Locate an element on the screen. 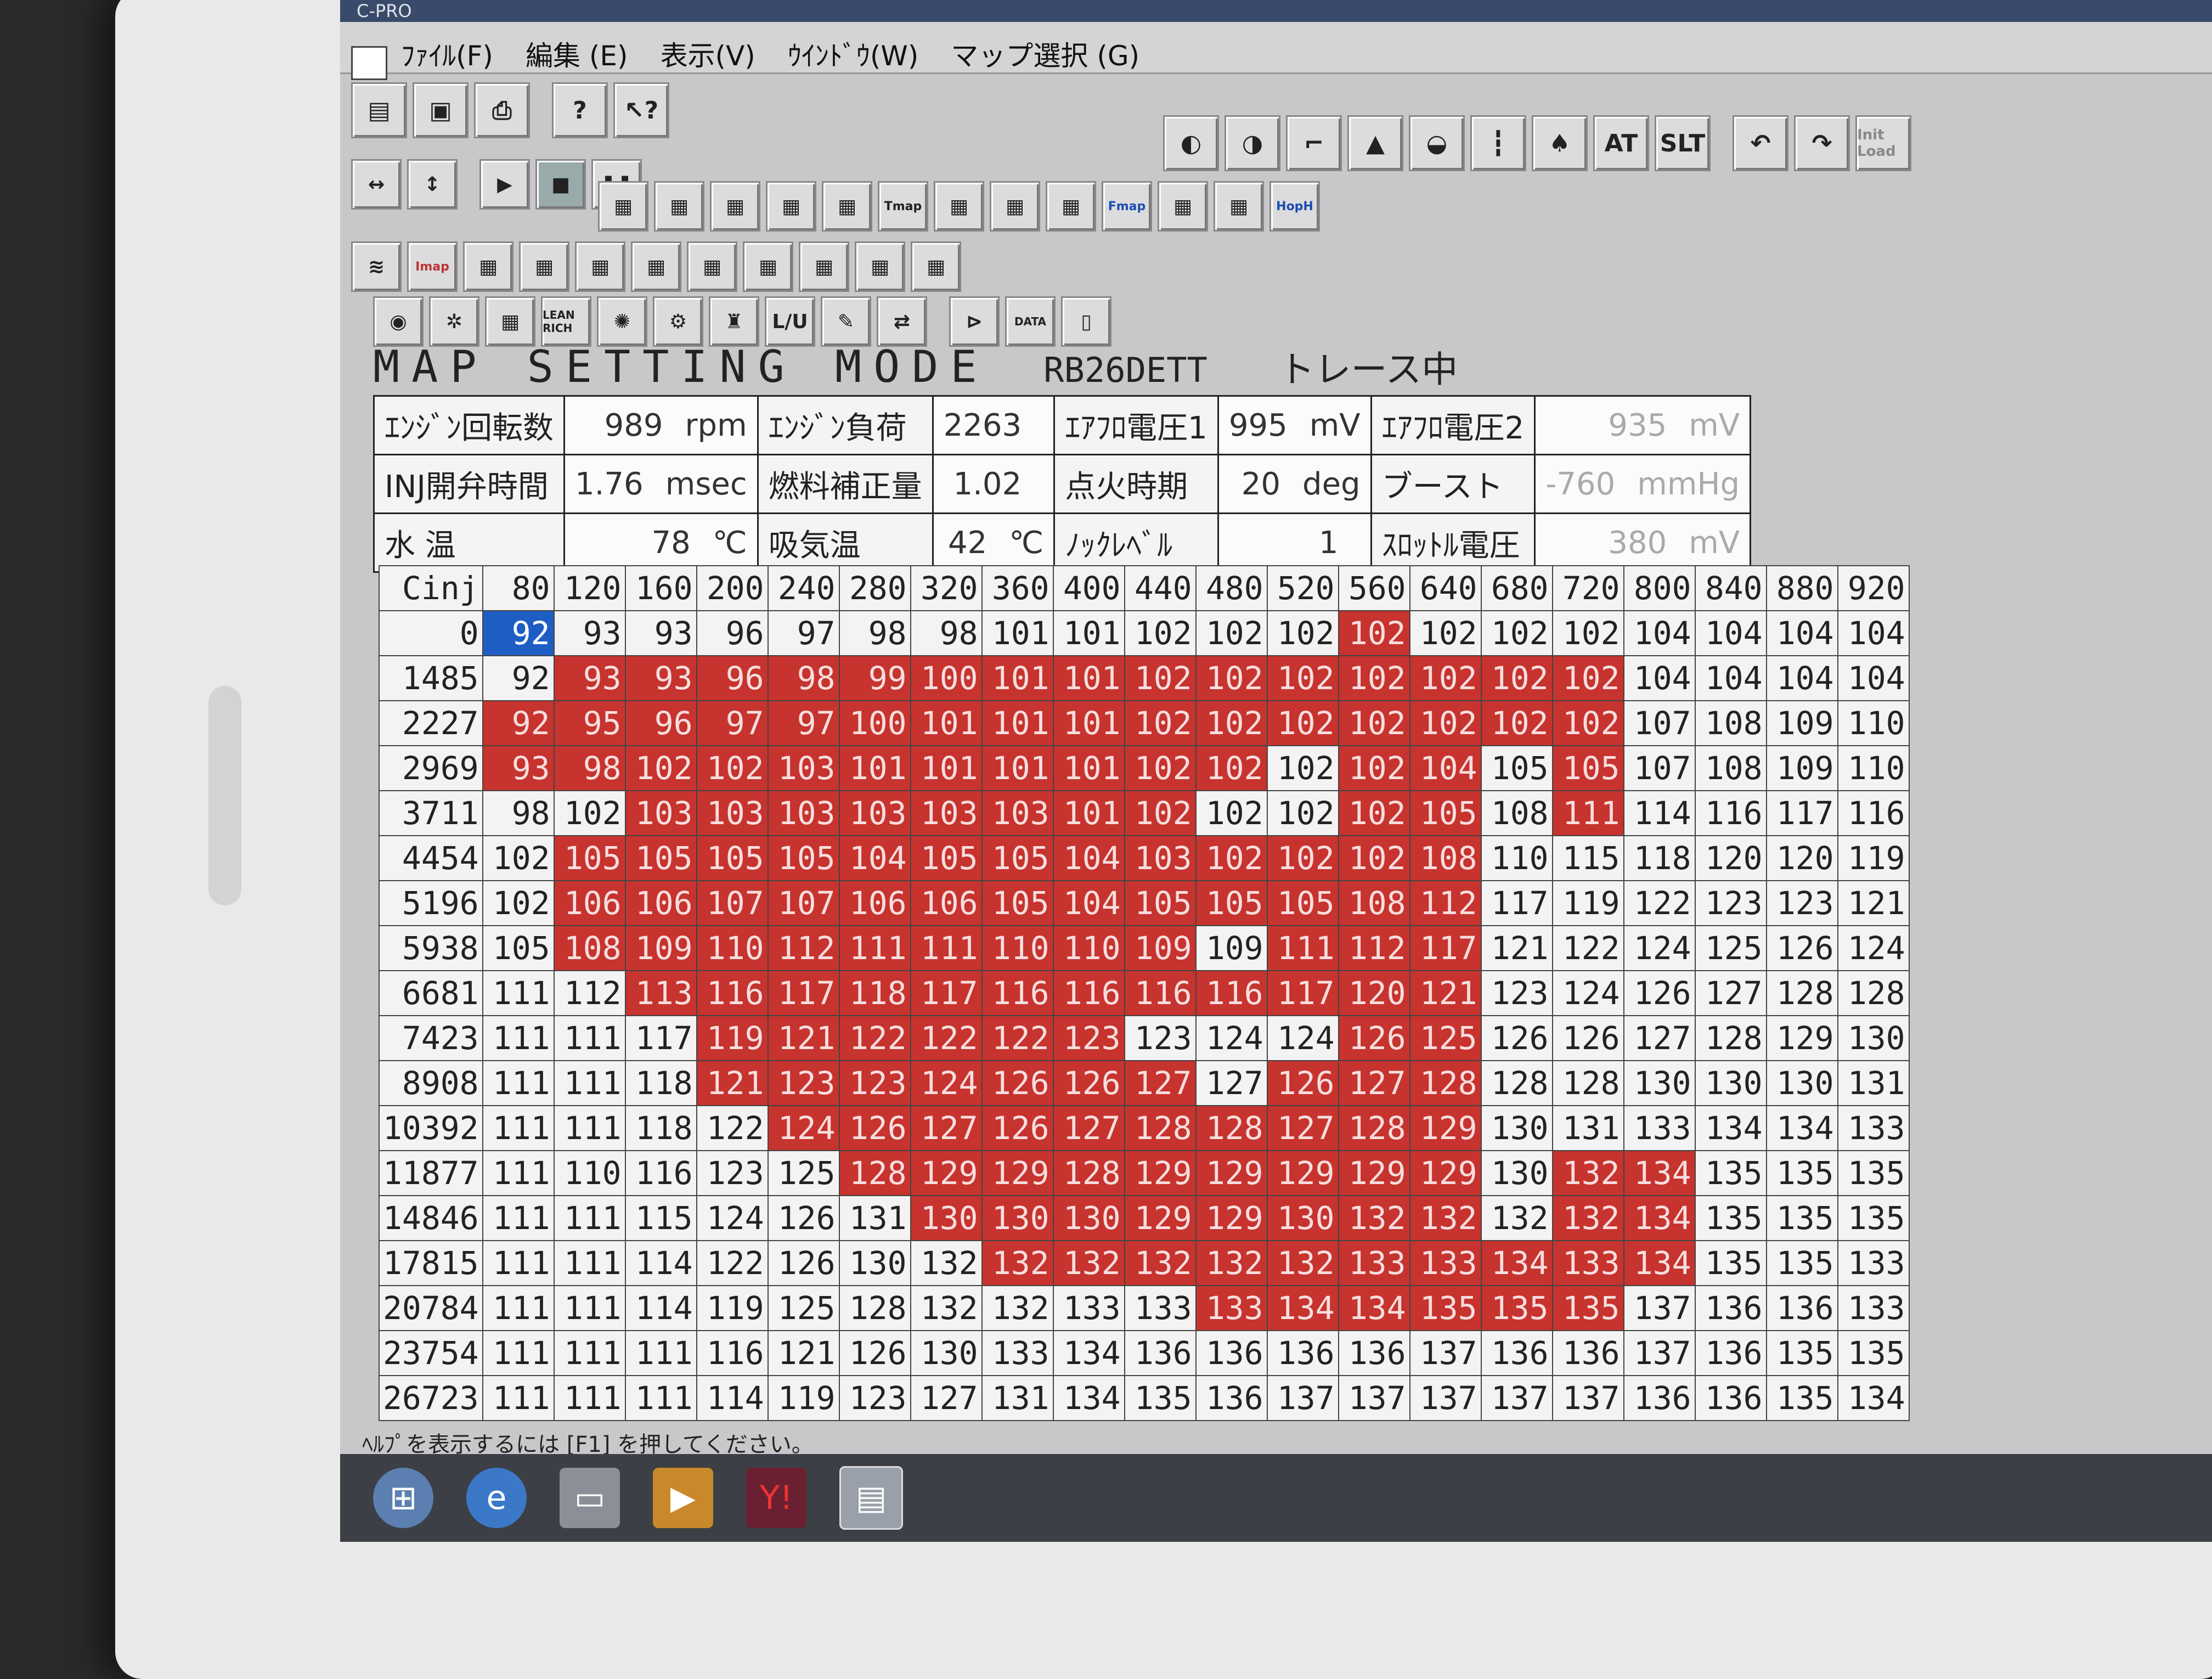  map-icon-4: ▦ is located at coordinates (791, 207).